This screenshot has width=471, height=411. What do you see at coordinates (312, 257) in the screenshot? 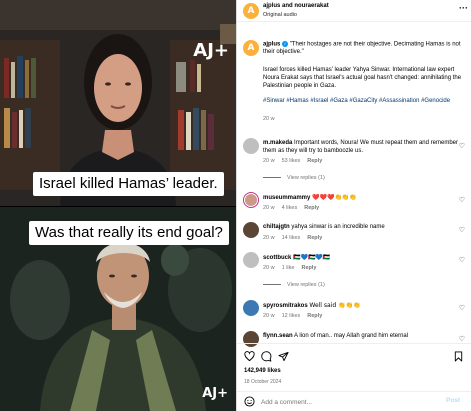
I see `comment-body: 🇵🇸💙🇵🇸💙🇵🇸` at bounding box center [312, 257].